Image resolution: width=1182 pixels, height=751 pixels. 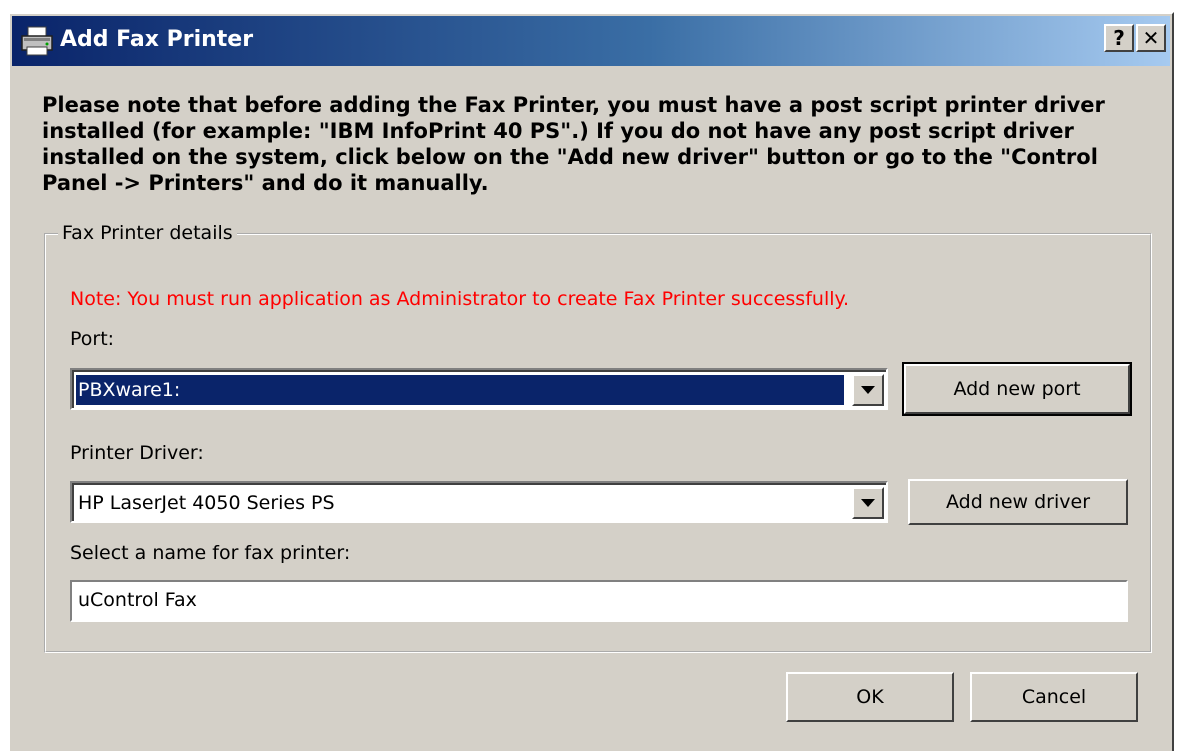 What do you see at coordinates (157, 39) in the screenshot?
I see `window-title: Add Fax Printer` at bounding box center [157, 39].